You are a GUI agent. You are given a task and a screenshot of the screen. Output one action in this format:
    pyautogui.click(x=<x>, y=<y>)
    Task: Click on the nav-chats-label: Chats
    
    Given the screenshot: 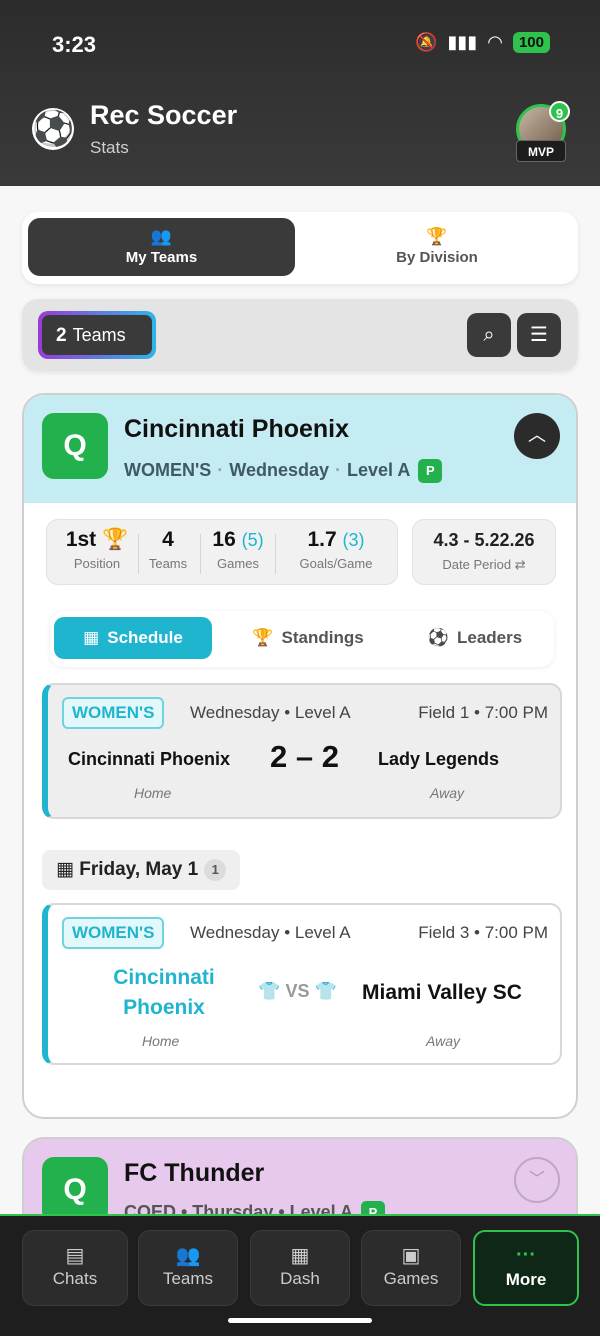 What is the action you would take?
    pyautogui.click(x=75, y=1278)
    